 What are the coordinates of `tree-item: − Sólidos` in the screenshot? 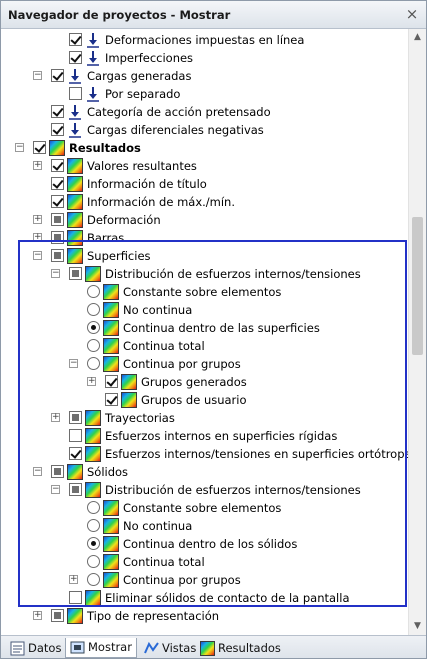 It's located at (204, 472).